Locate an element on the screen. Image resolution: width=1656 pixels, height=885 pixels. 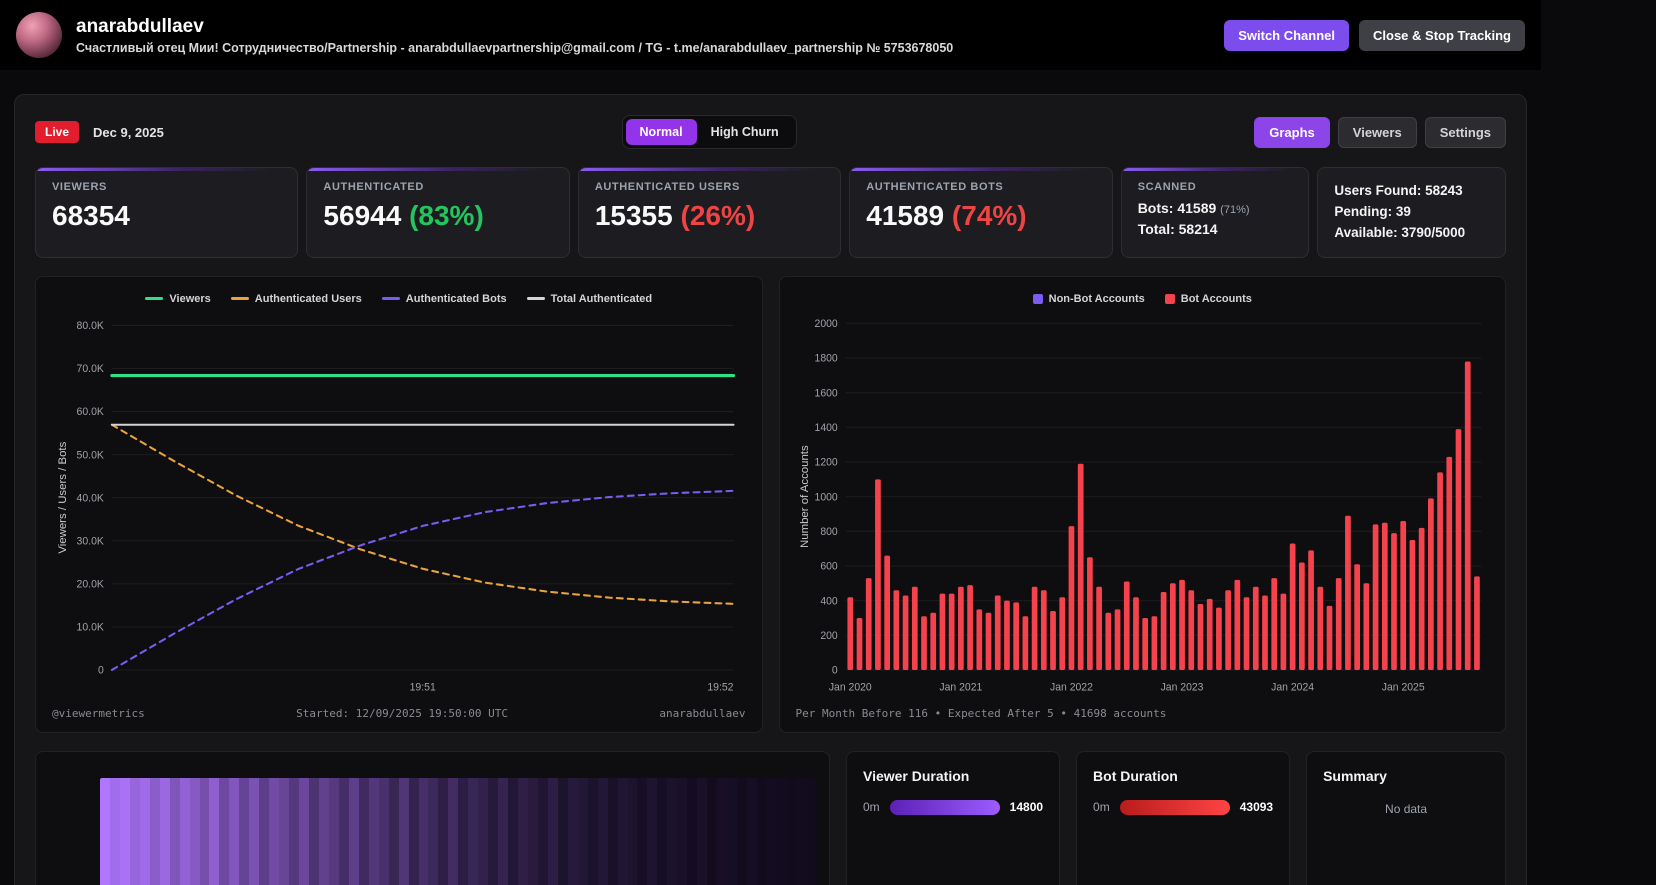
mode-toggle: Normal High Churn is located at coordinates (709, 132).